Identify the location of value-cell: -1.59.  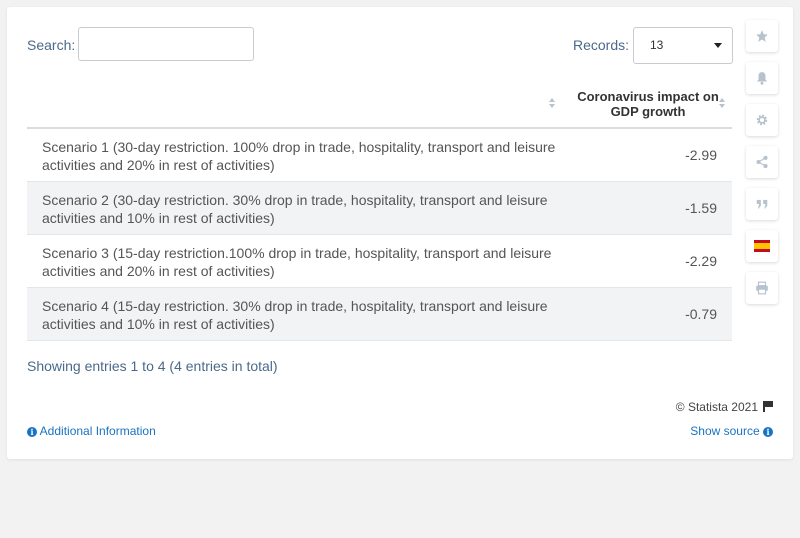
(701, 208).